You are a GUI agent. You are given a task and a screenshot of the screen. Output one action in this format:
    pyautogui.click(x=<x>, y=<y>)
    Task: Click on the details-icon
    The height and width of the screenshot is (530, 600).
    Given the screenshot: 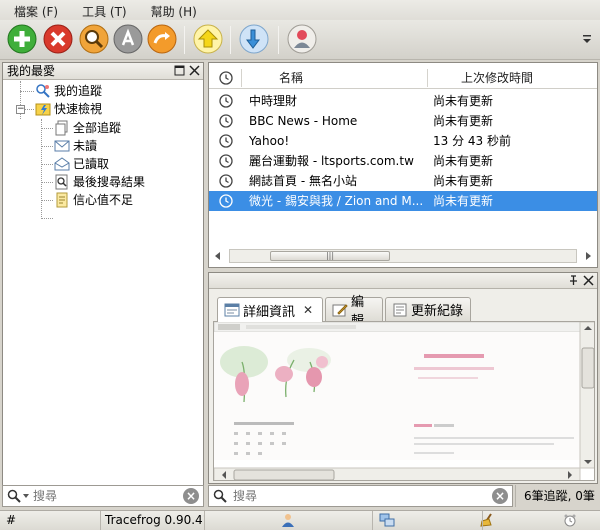 What is the action you would take?
    pyautogui.click(x=232, y=310)
    